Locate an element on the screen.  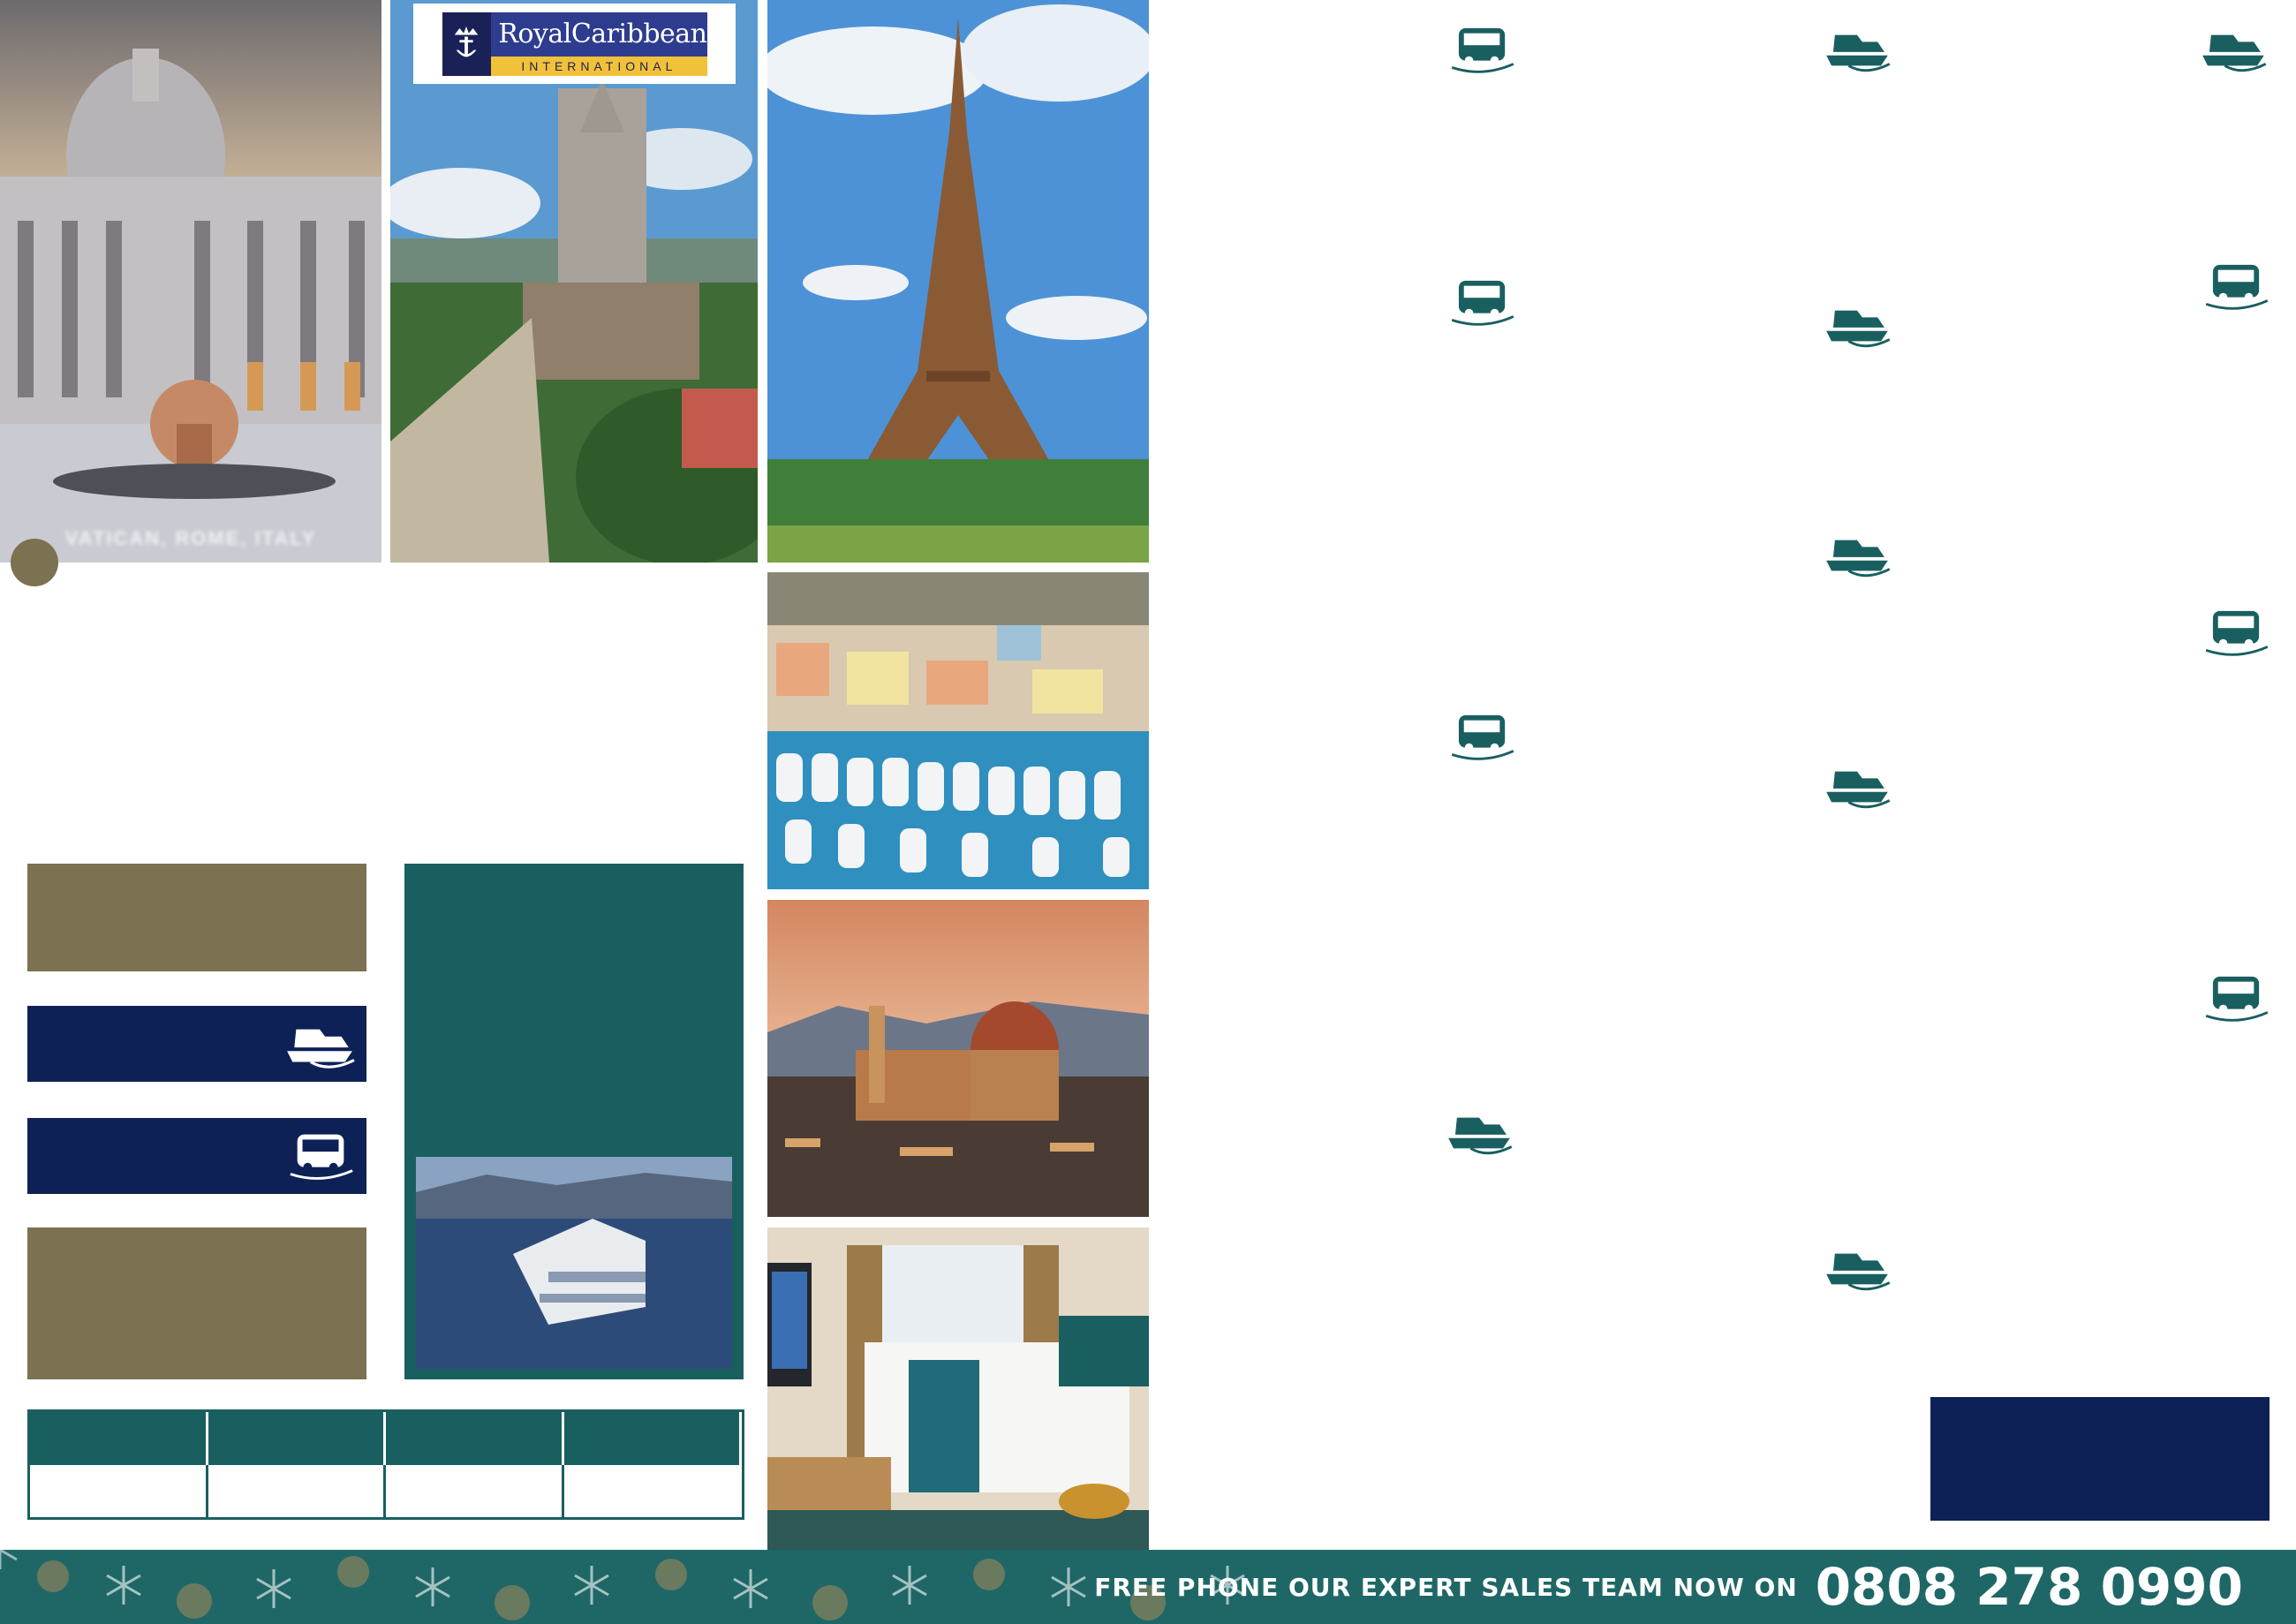
photo-vatican-rome: VATICAN, ROME, ITALY is located at coordinates (191, 281).